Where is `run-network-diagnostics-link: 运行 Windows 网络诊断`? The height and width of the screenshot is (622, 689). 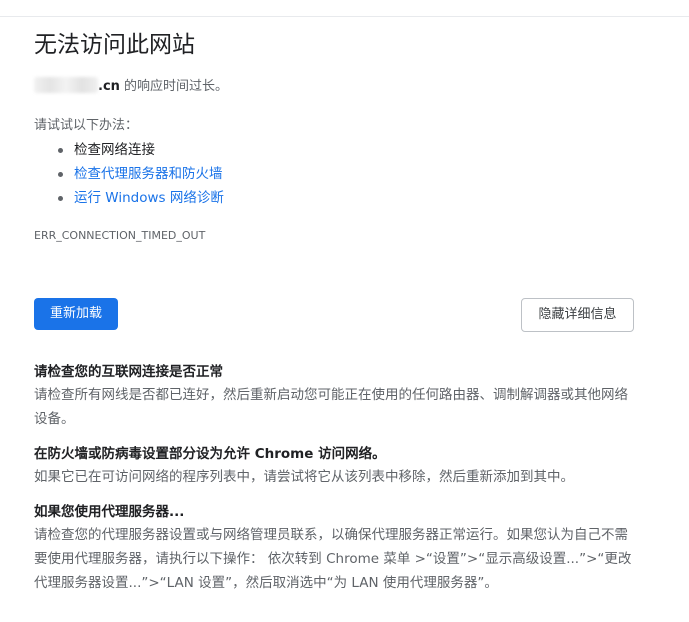 run-network-diagnostics-link: 运行 Windows 网络诊断 is located at coordinates (149, 198).